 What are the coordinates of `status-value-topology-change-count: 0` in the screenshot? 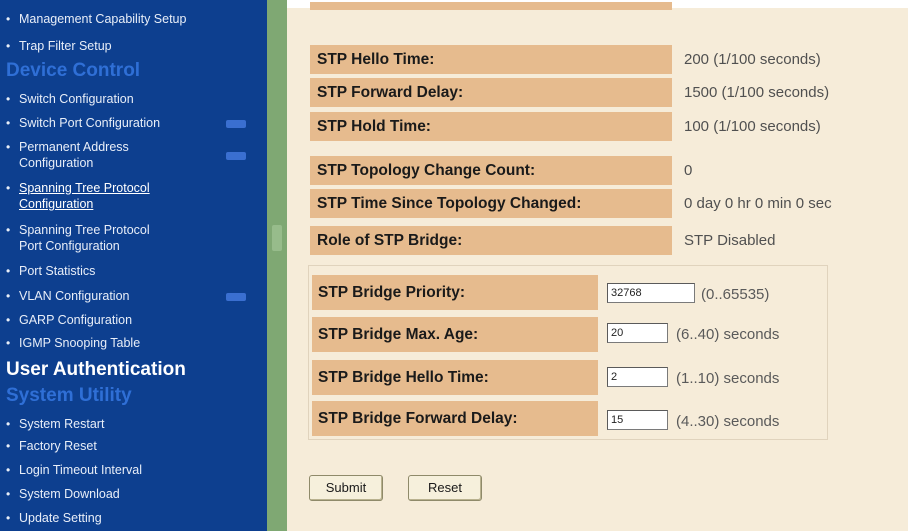 It's located at (792, 170).